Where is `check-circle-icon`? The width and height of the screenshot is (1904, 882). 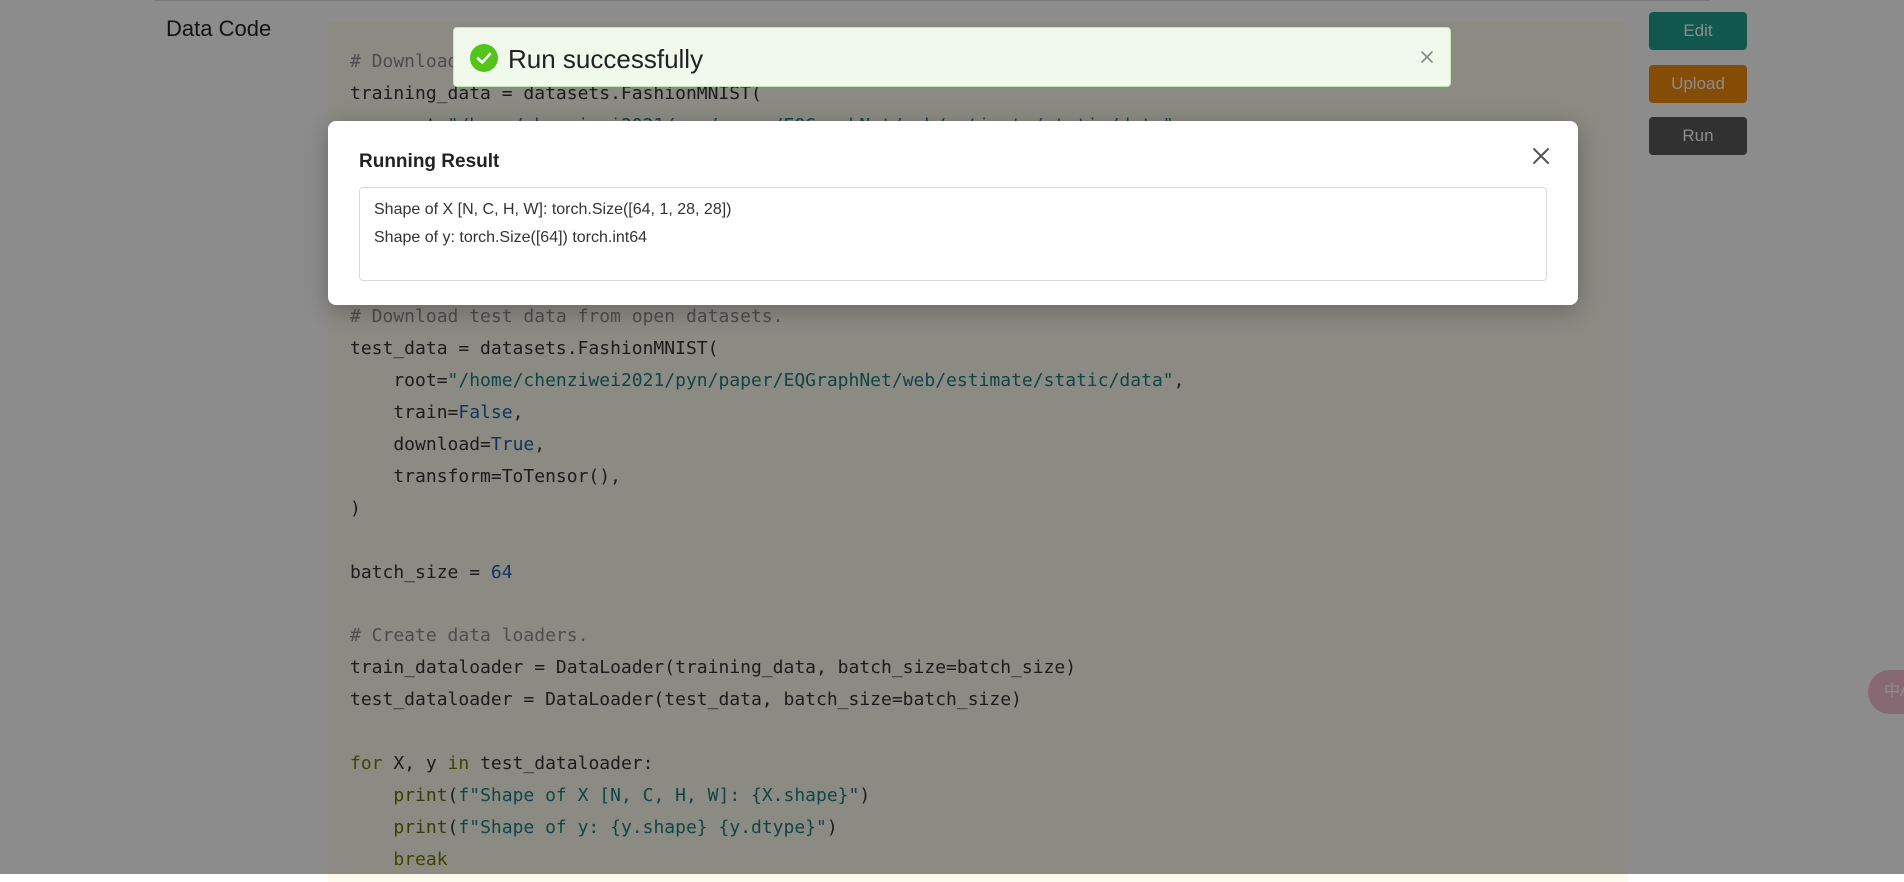
check-circle-icon is located at coordinates (484, 58).